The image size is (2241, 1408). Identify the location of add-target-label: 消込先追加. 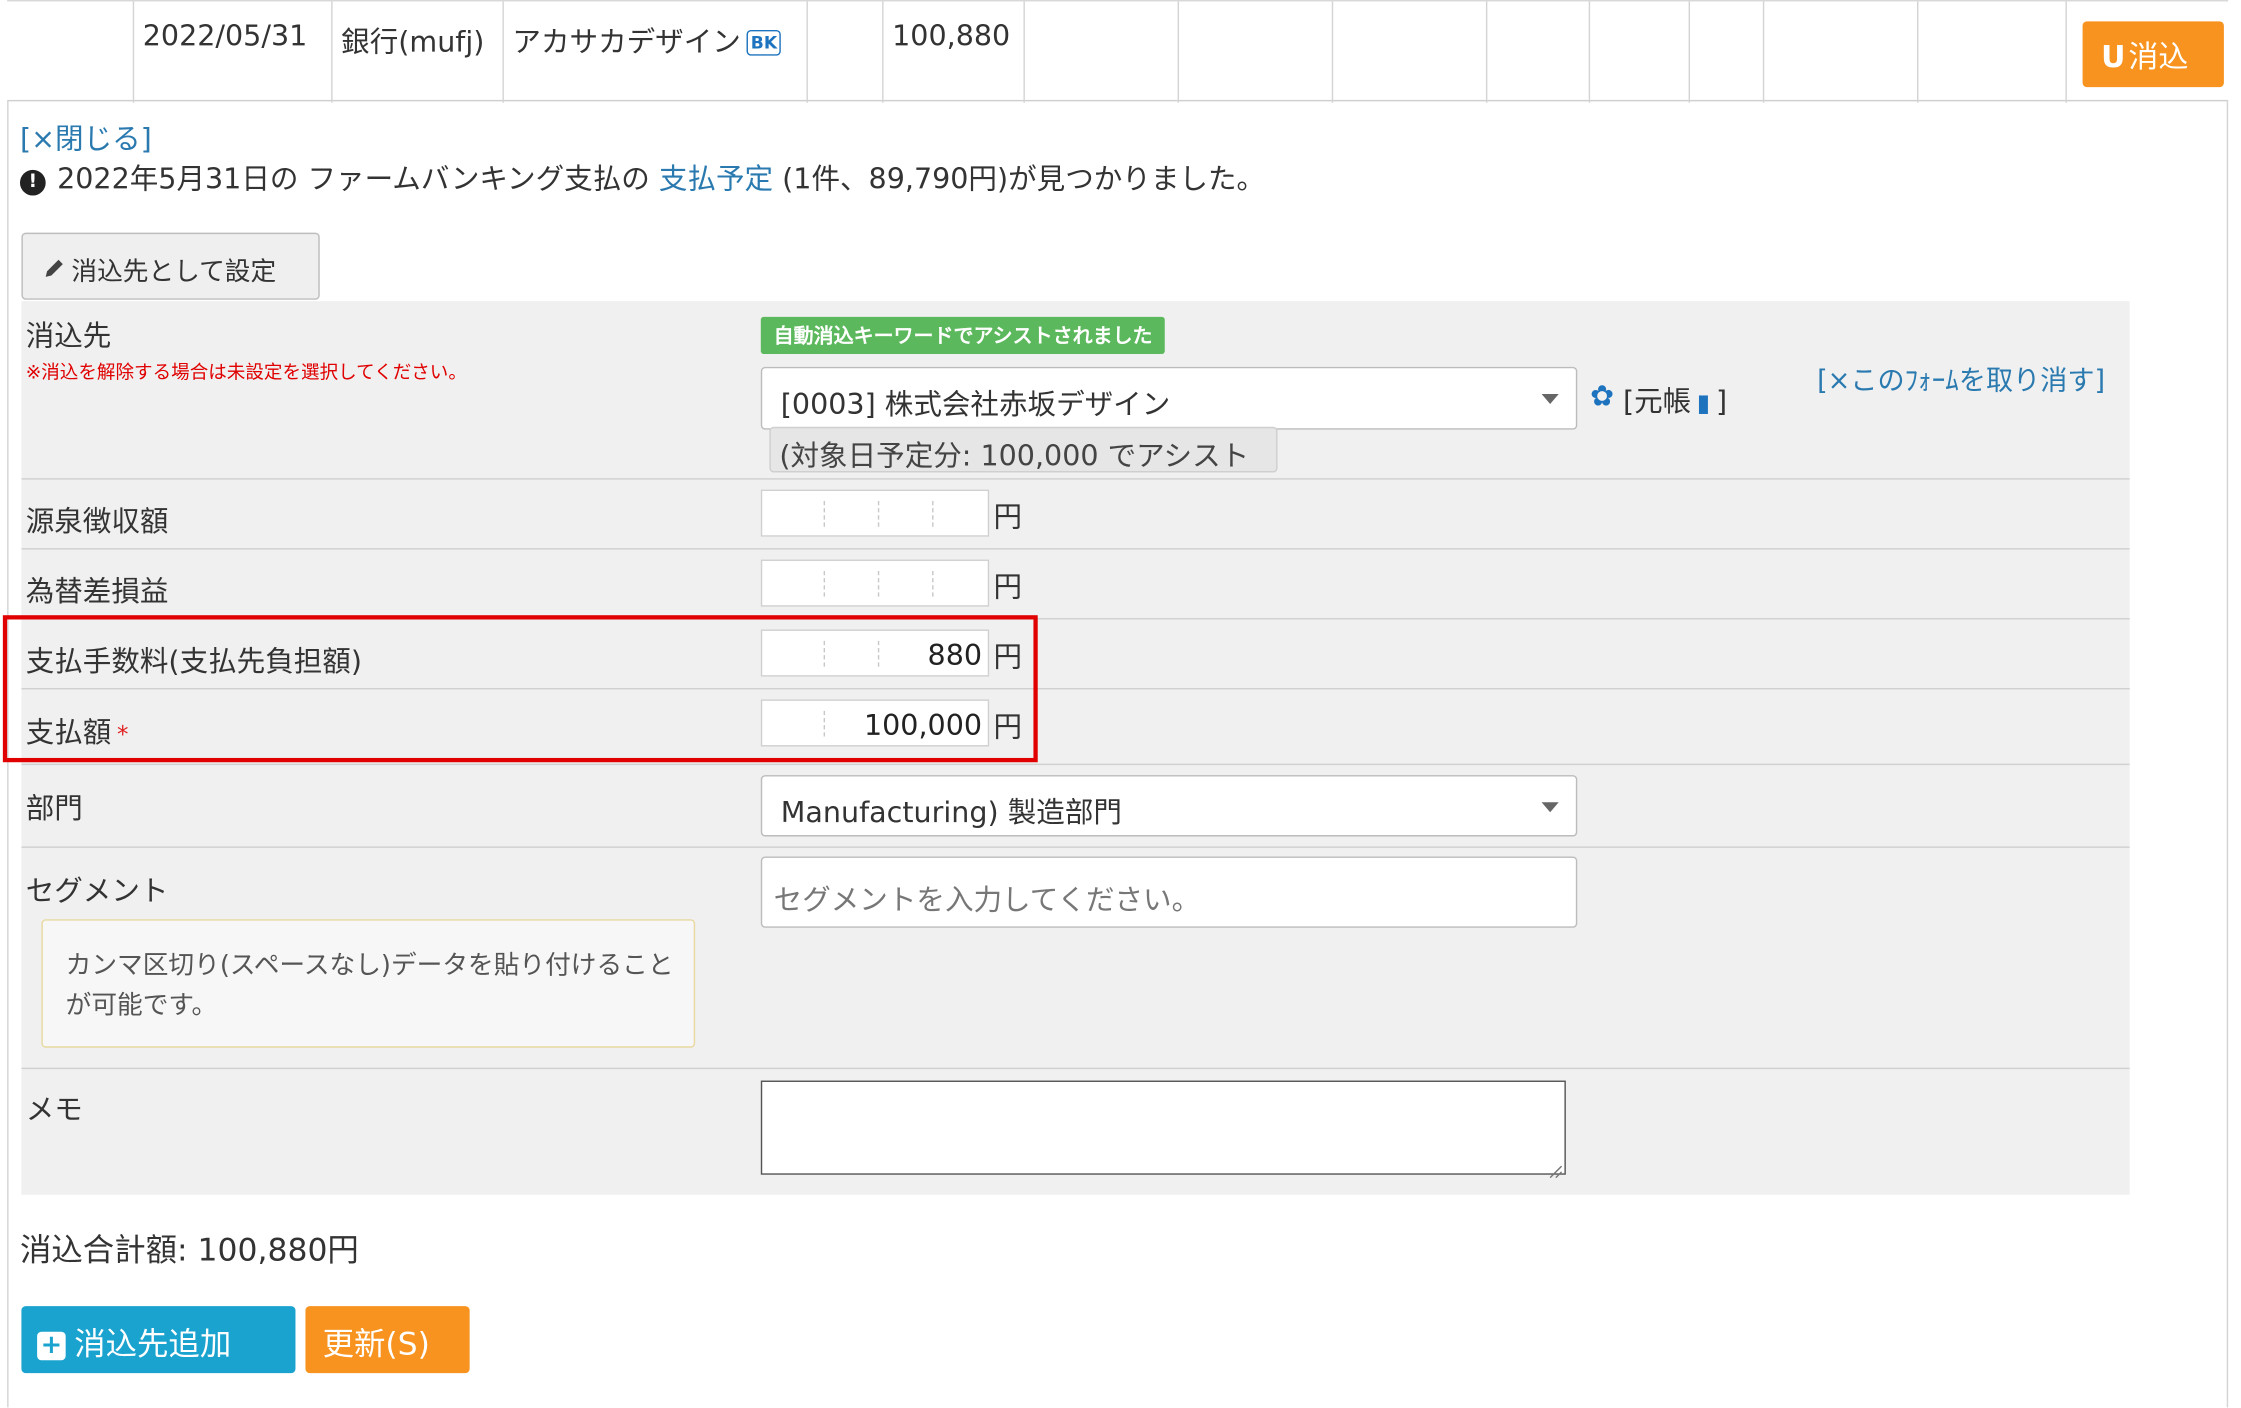
(153, 1345).